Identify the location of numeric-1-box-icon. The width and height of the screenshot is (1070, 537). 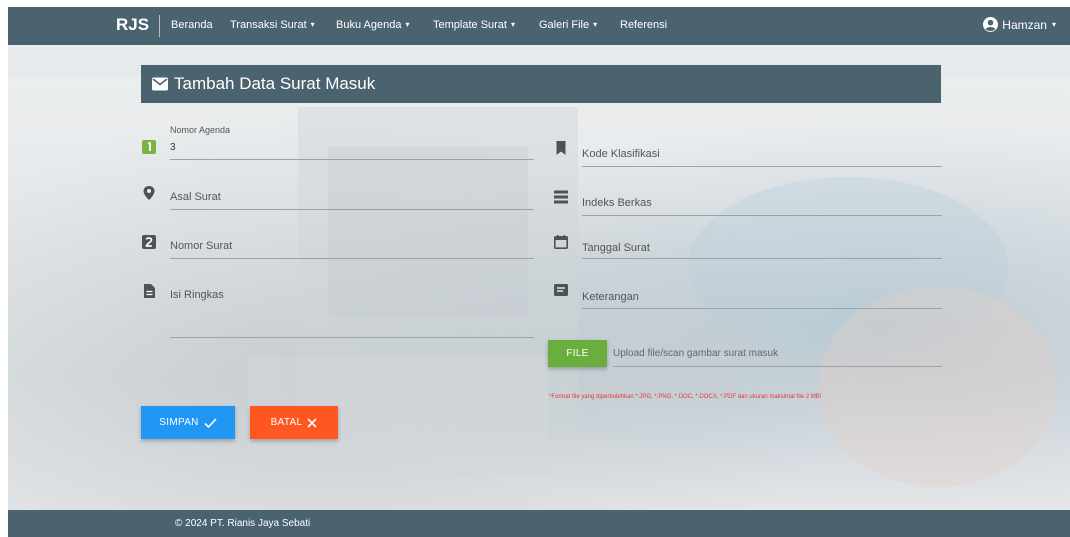
(149, 147).